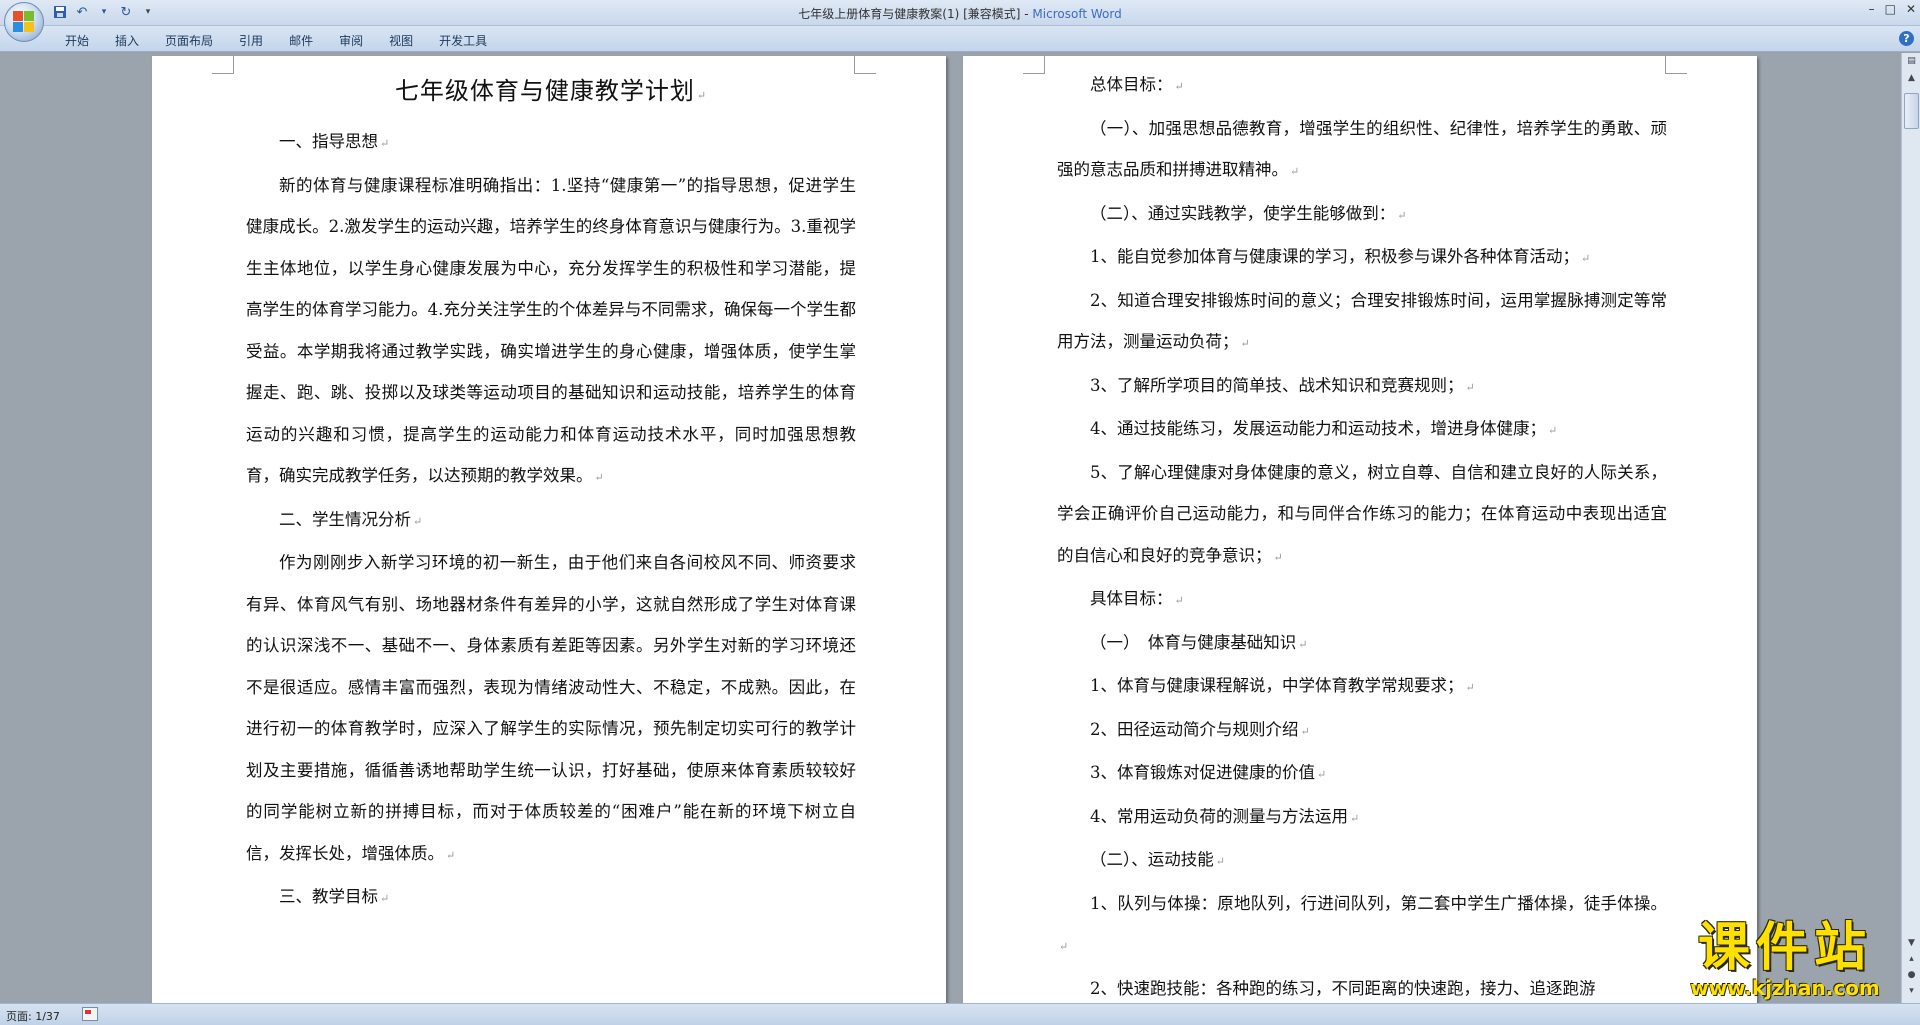 This screenshot has height=1025, width=1920. What do you see at coordinates (551, 91) in the screenshot?
I see `document-heading: 七年级体育与健康教学计划 ↵` at bounding box center [551, 91].